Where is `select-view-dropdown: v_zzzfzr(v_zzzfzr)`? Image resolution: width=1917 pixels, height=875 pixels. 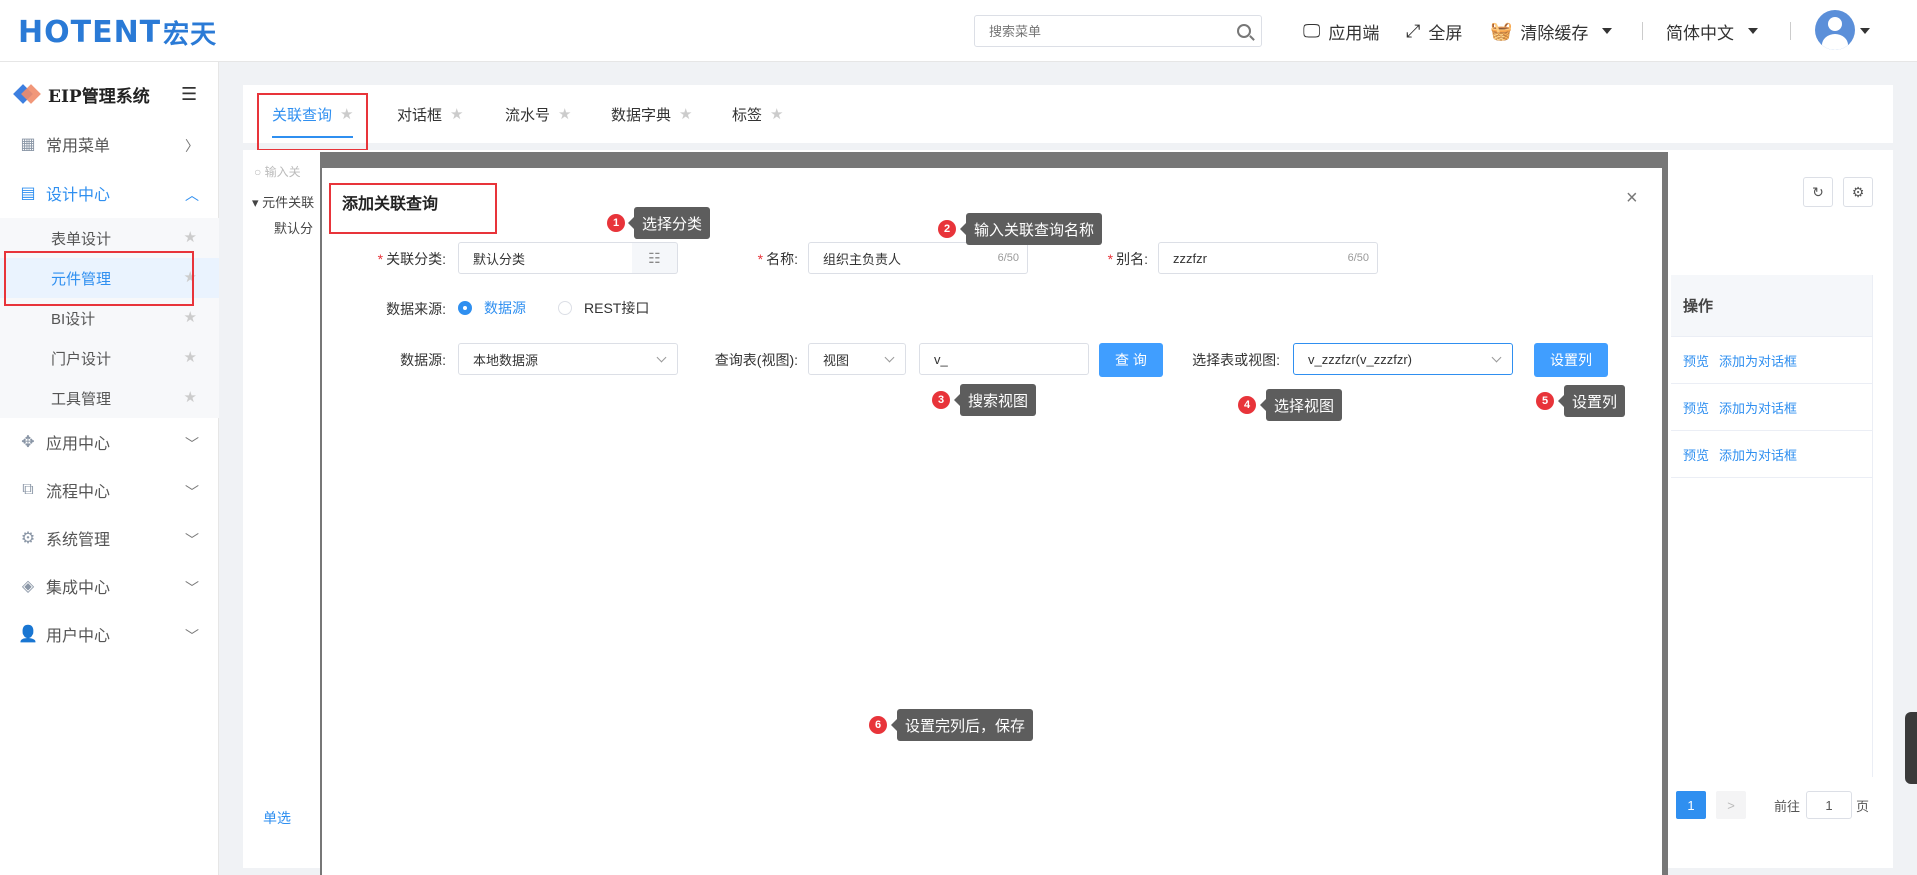
select-view-dropdown: v_zzzfzr(v_zzzfzr) is located at coordinates (1403, 359).